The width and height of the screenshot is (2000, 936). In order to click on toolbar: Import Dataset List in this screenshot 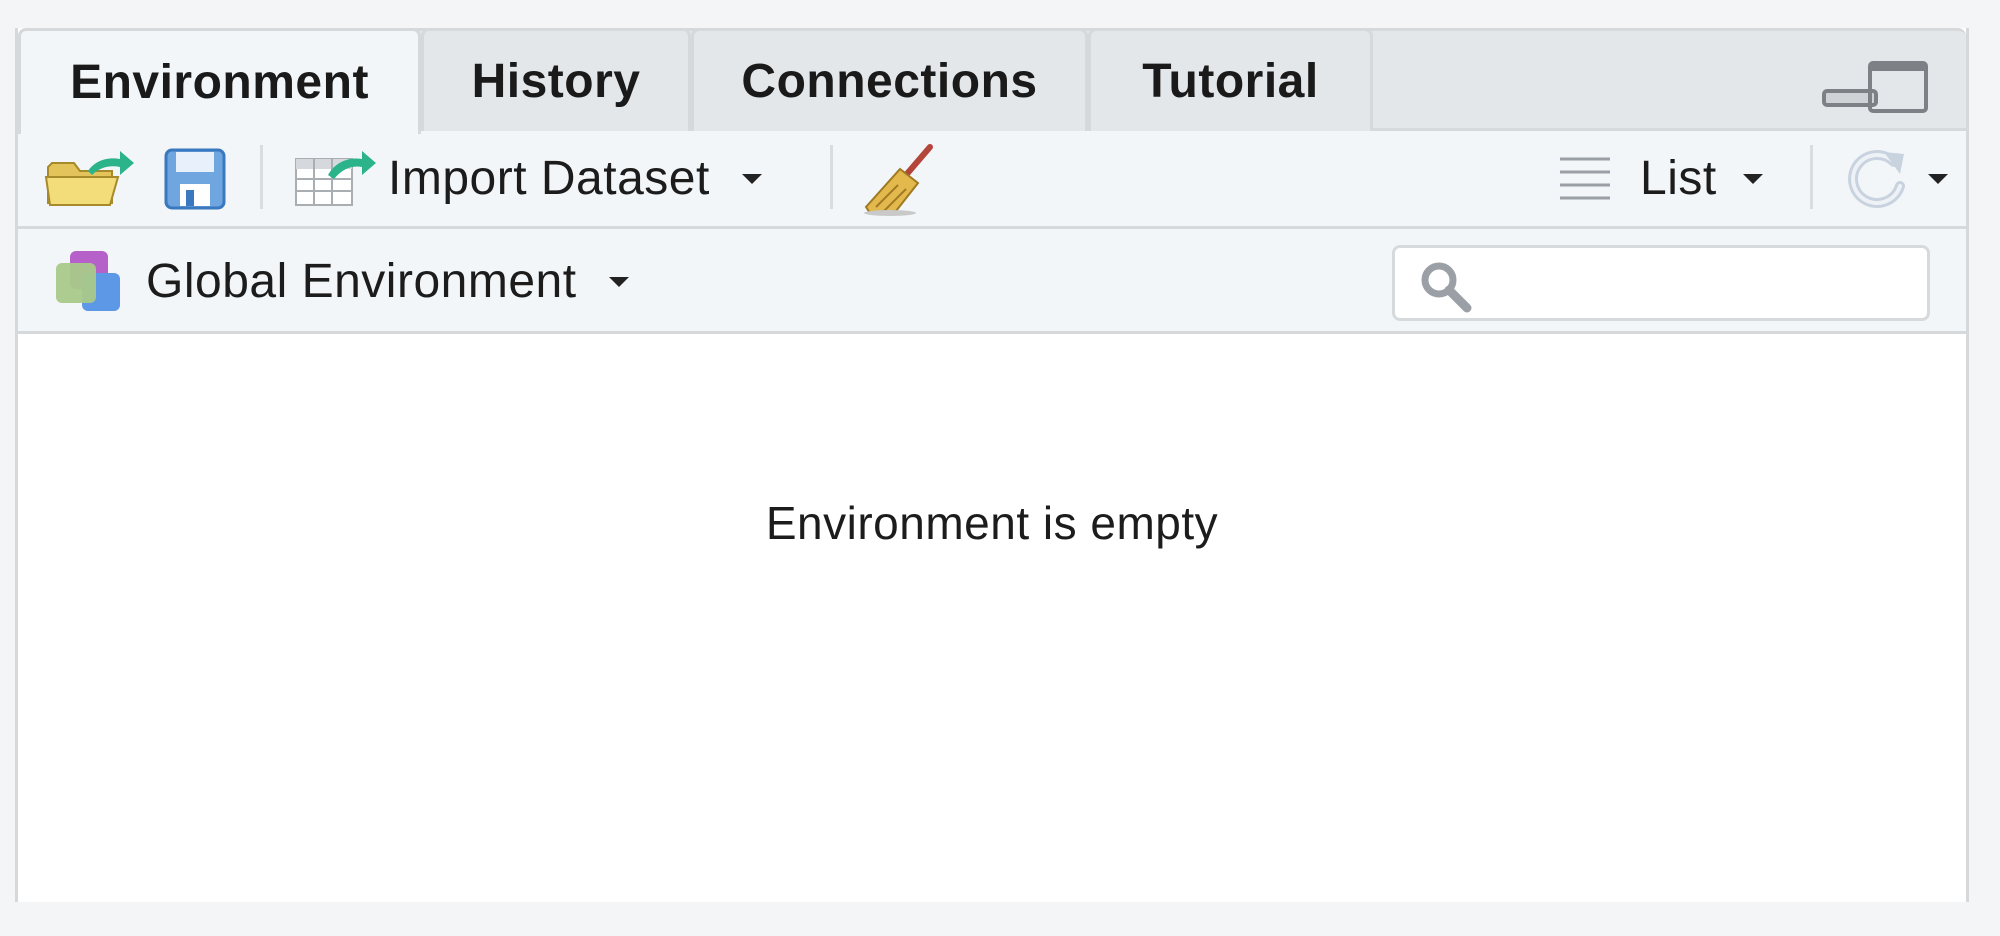, I will do `click(992, 180)`.